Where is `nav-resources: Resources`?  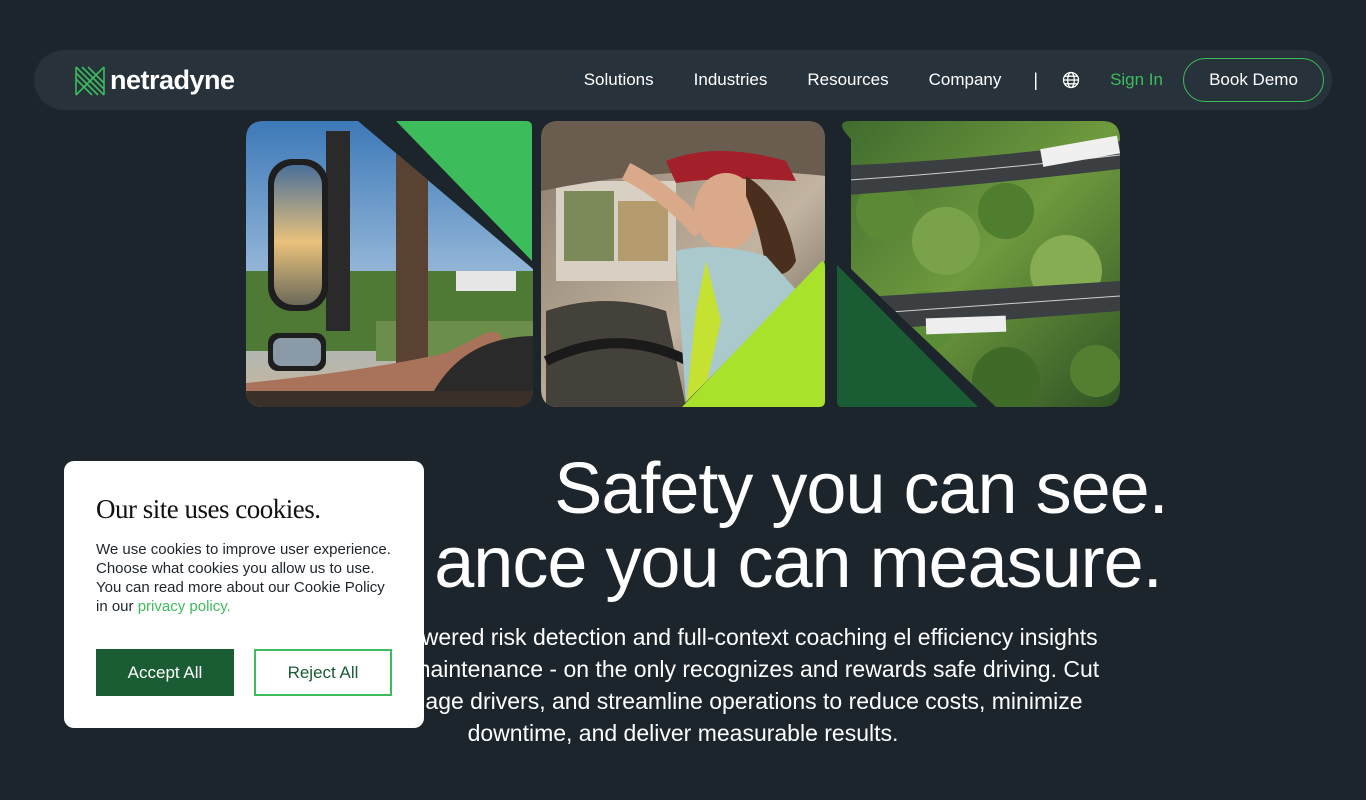 nav-resources: Resources is located at coordinates (847, 80).